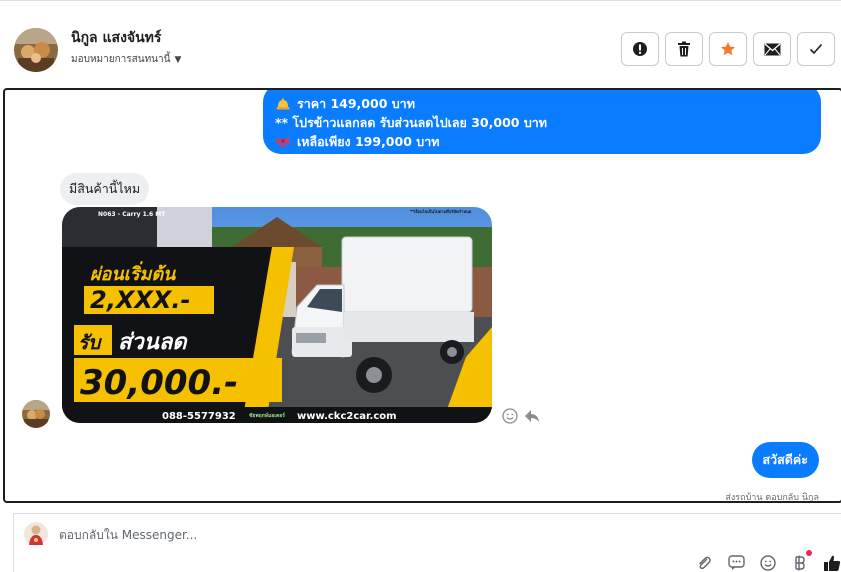  I want to click on ad-headline-2: ส่วนลด, so click(153, 342).